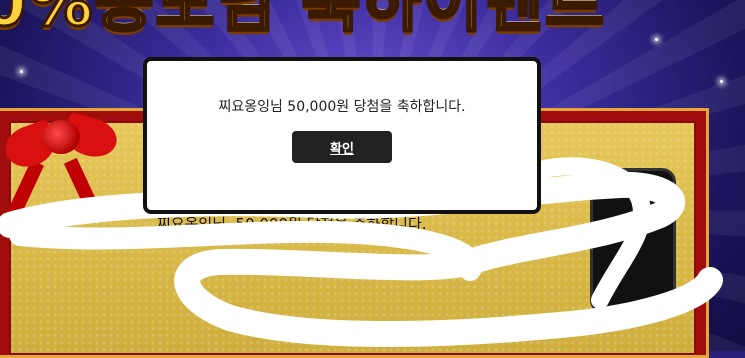  I want to click on dialog-message: 찌요옹잉님 50,000원 당첨을 축하합니다., so click(342, 107).